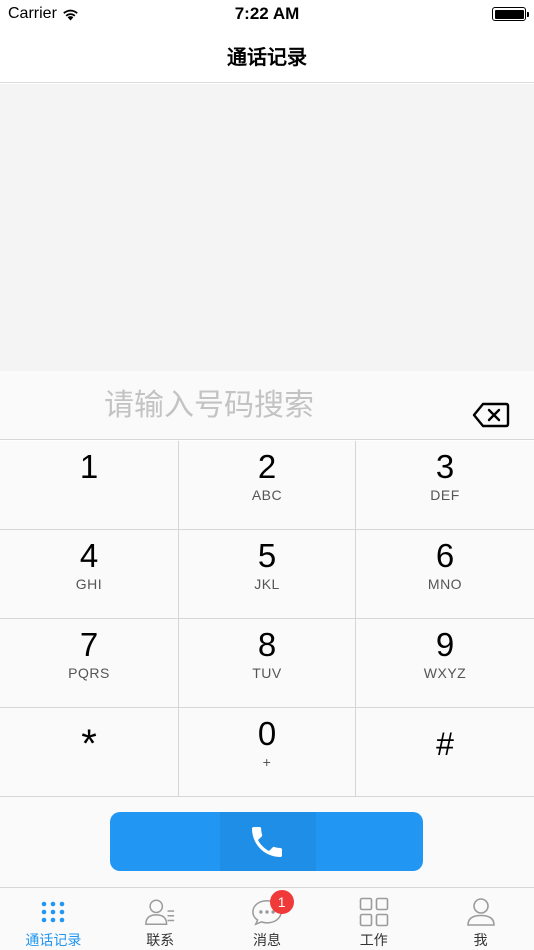 This screenshot has width=534, height=950. I want to click on tab-label: 我, so click(480, 940).